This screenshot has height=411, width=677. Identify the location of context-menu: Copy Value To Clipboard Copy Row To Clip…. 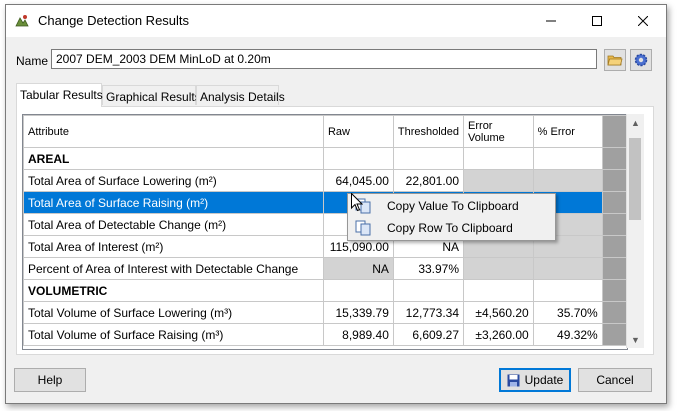
(451, 217).